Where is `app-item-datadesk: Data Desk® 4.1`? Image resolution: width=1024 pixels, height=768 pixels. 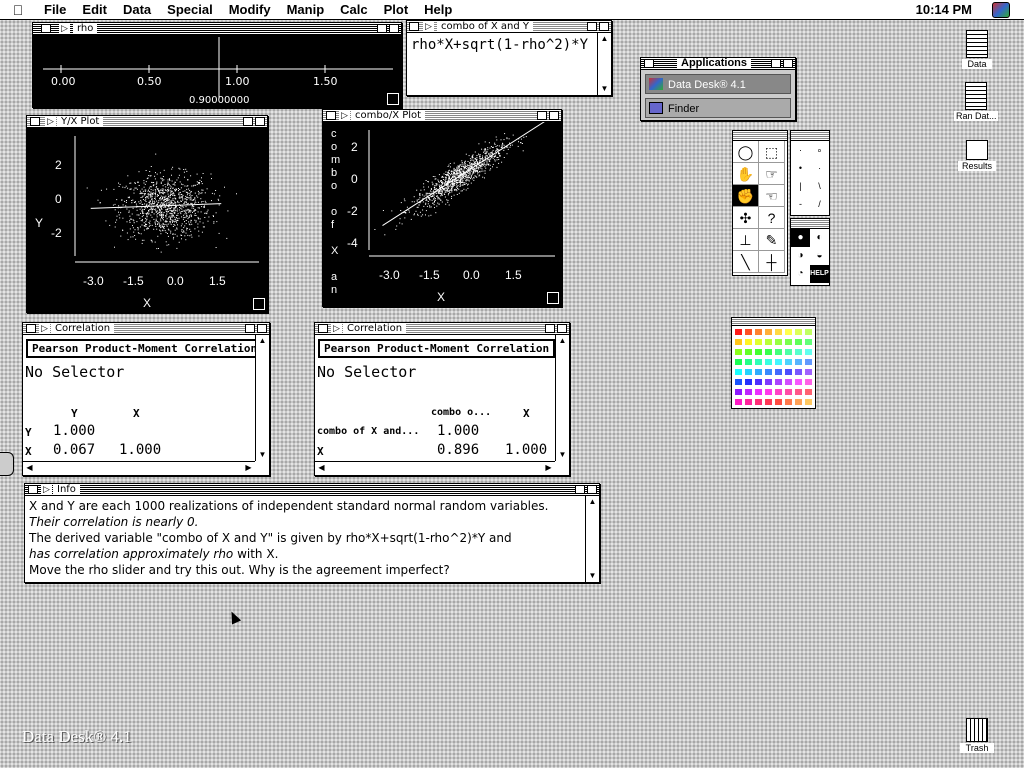
app-item-datadesk: Data Desk® 4.1 is located at coordinates (718, 84).